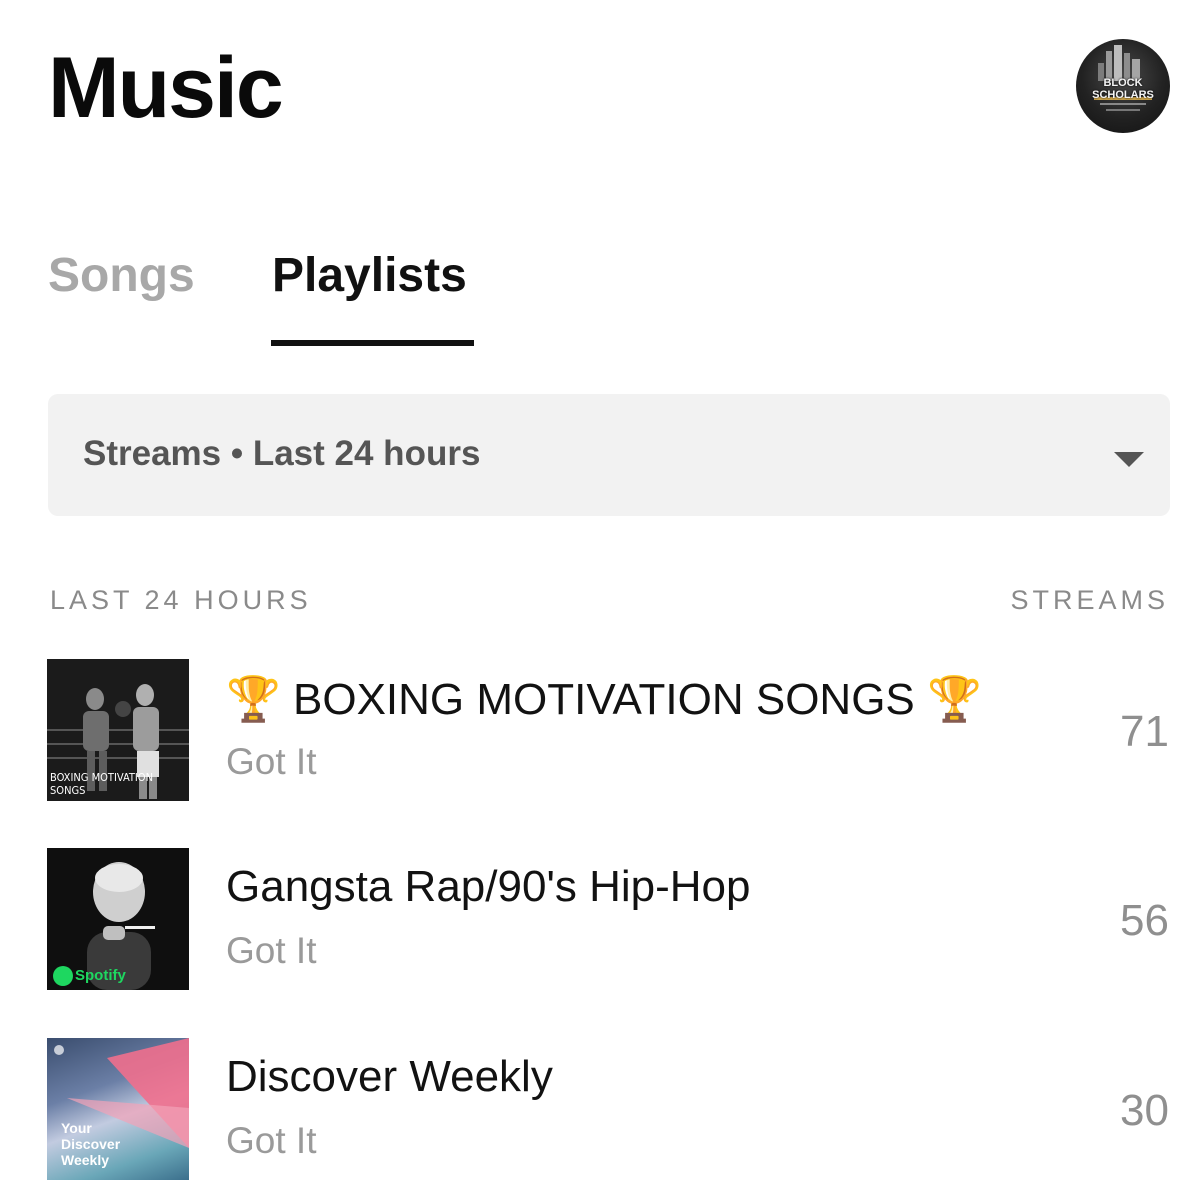 This screenshot has height=1200, width=1181. What do you see at coordinates (372, 343) in the screenshot?
I see `active-tab-indicator` at bounding box center [372, 343].